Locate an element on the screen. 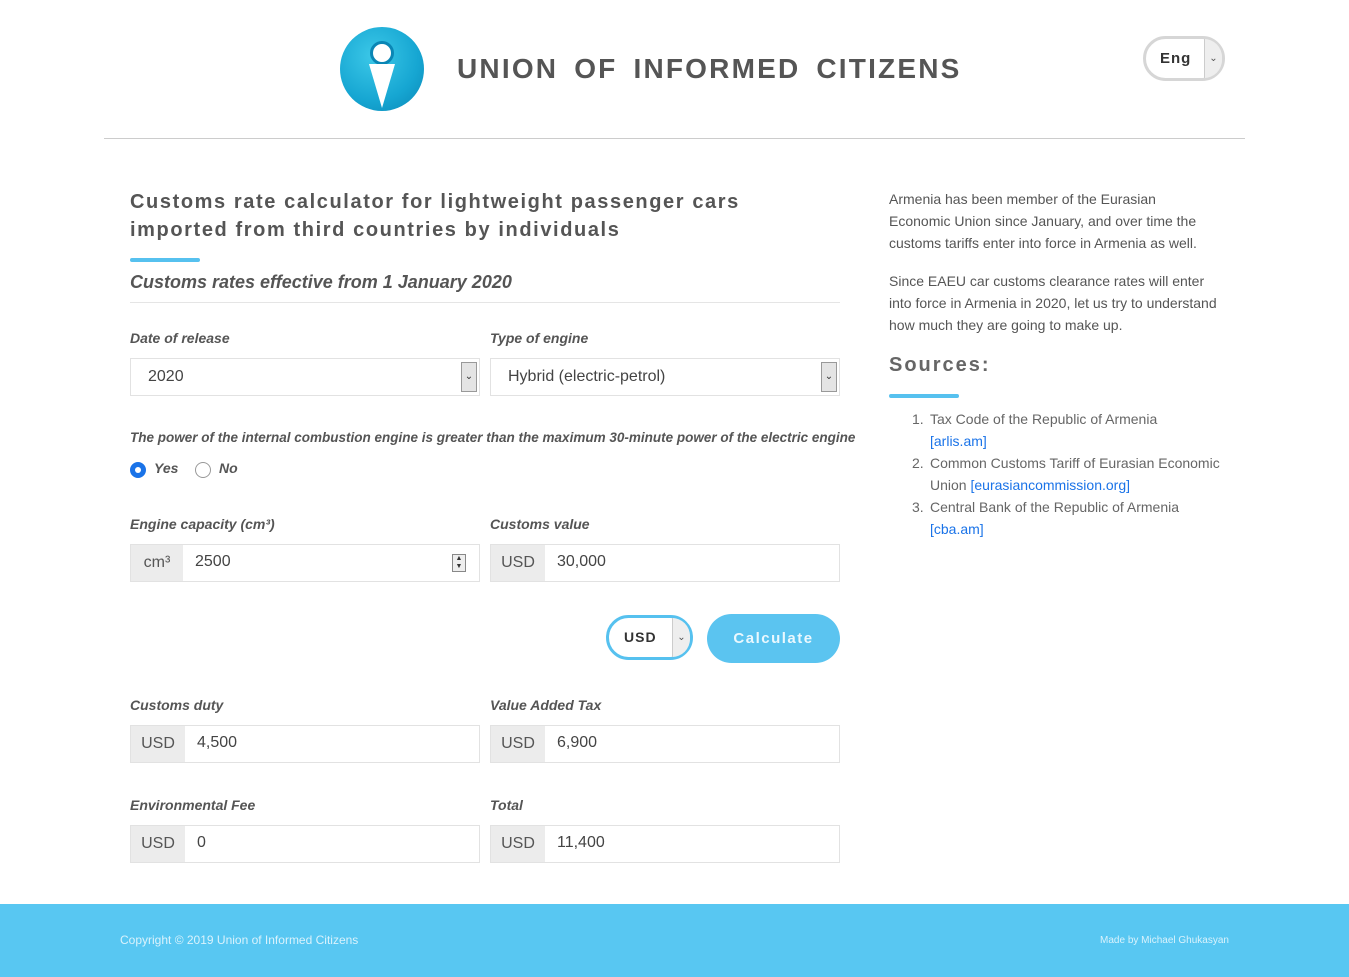 This screenshot has width=1349, height=977. sources-accent-bar is located at coordinates (924, 396).